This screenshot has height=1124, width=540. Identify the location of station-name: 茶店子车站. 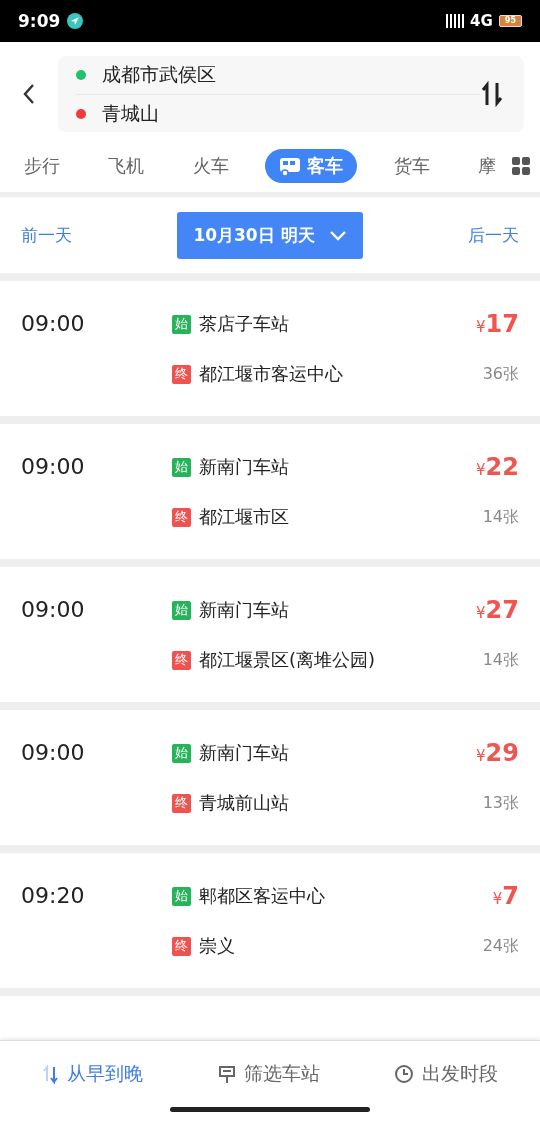
(244, 324).